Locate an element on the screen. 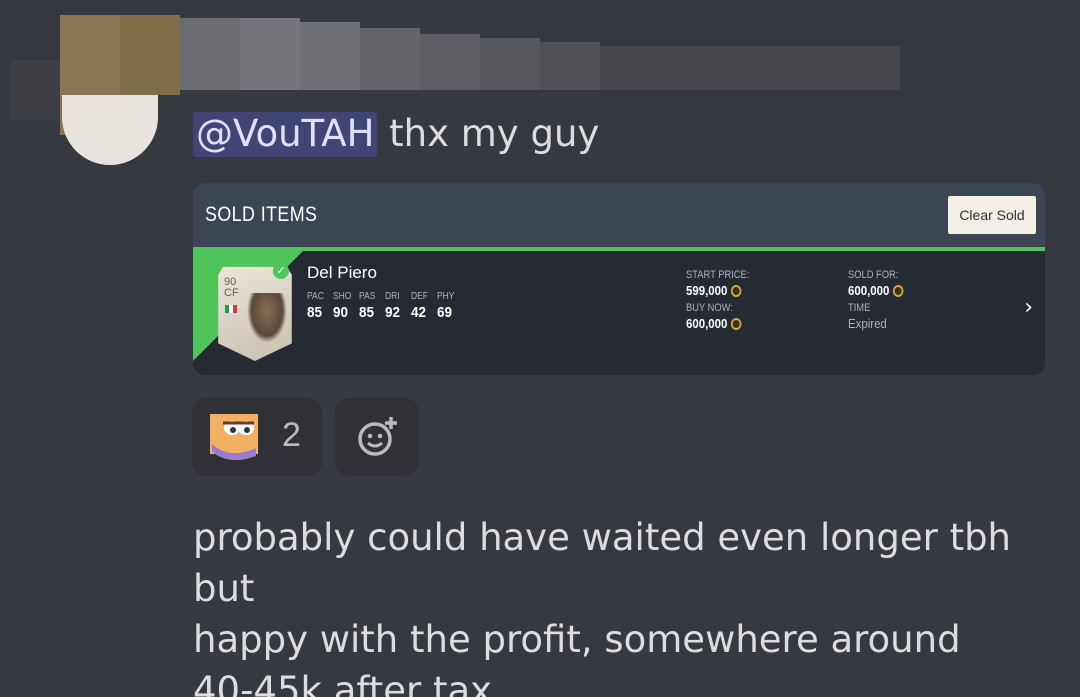 This screenshot has width=1080, height=697. chevron-right-icon: › is located at coordinates (1028, 307).